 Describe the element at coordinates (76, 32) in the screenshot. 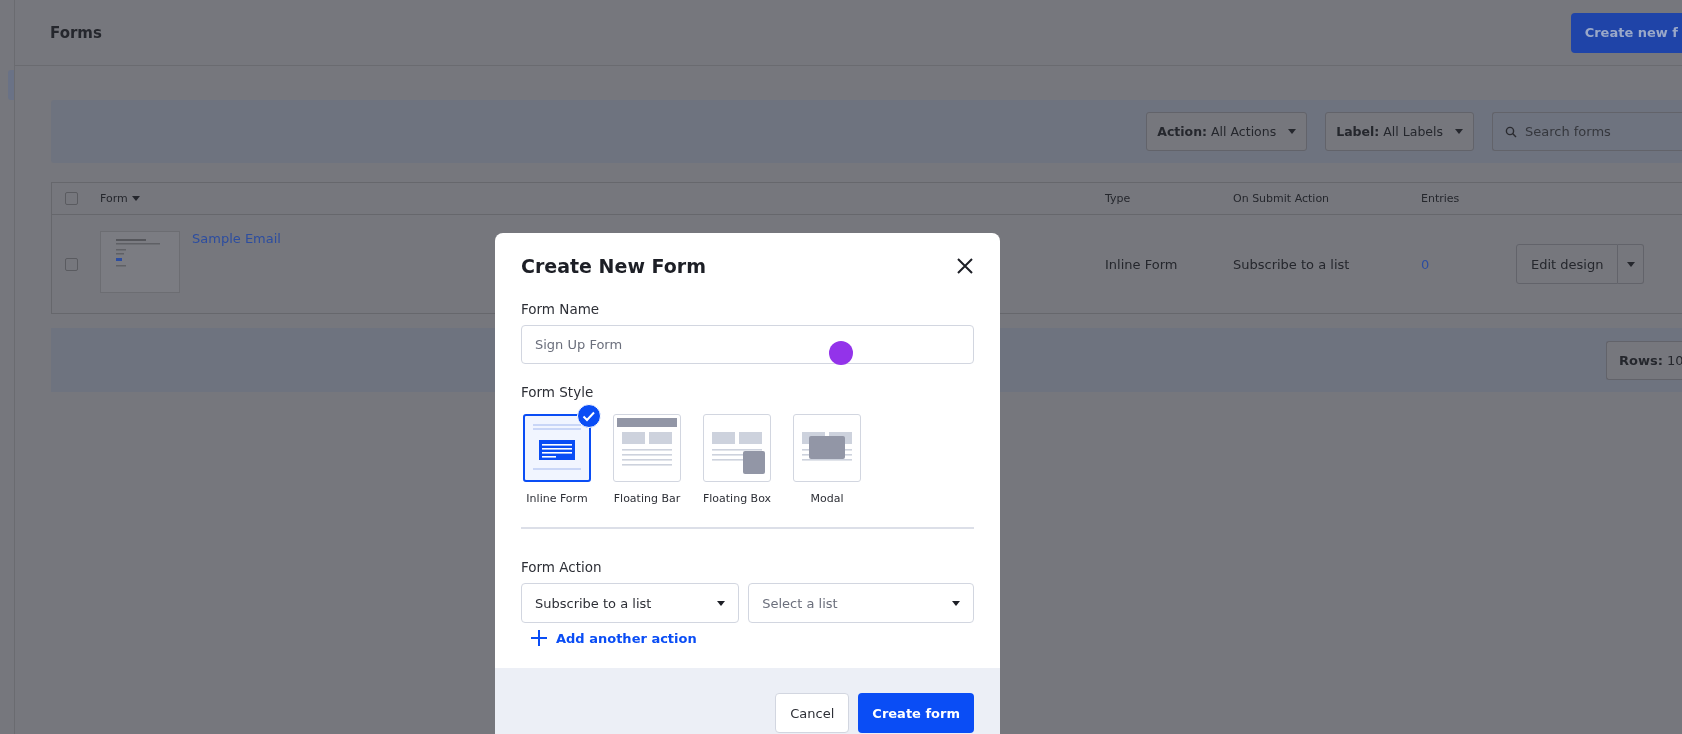

I see `page-title: Forms` at that location.